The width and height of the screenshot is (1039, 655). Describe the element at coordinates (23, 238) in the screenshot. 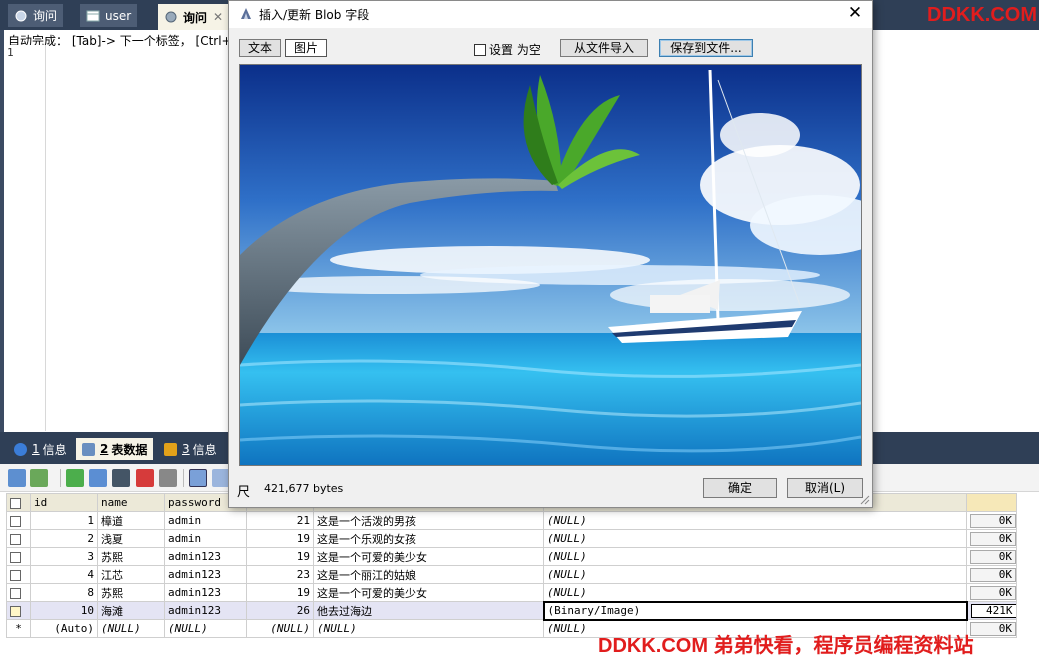

I see `line-gutter` at that location.